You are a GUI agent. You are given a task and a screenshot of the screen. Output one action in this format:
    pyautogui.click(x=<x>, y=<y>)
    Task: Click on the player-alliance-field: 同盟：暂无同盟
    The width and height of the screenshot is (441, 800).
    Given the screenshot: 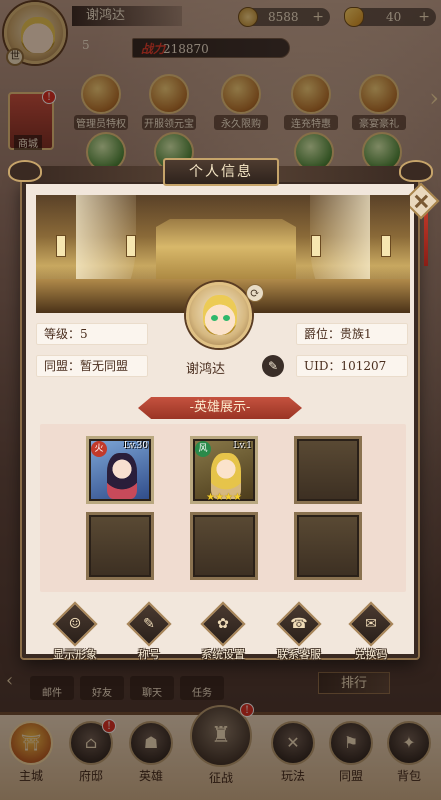 What is the action you would take?
    pyautogui.click(x=92, y=366)
    